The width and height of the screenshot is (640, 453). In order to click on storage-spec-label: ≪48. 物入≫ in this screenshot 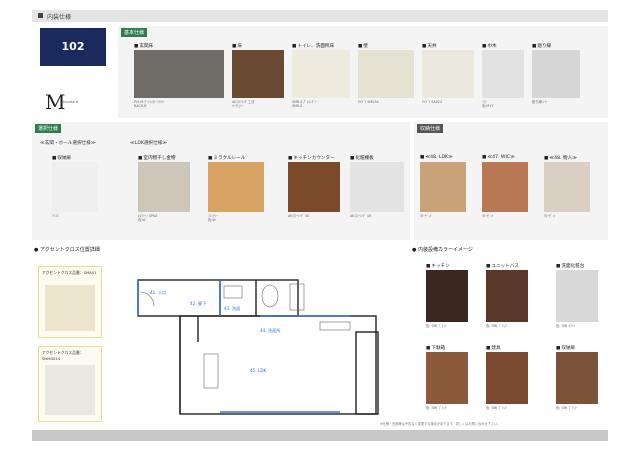, I will do `click(560, 158)`.